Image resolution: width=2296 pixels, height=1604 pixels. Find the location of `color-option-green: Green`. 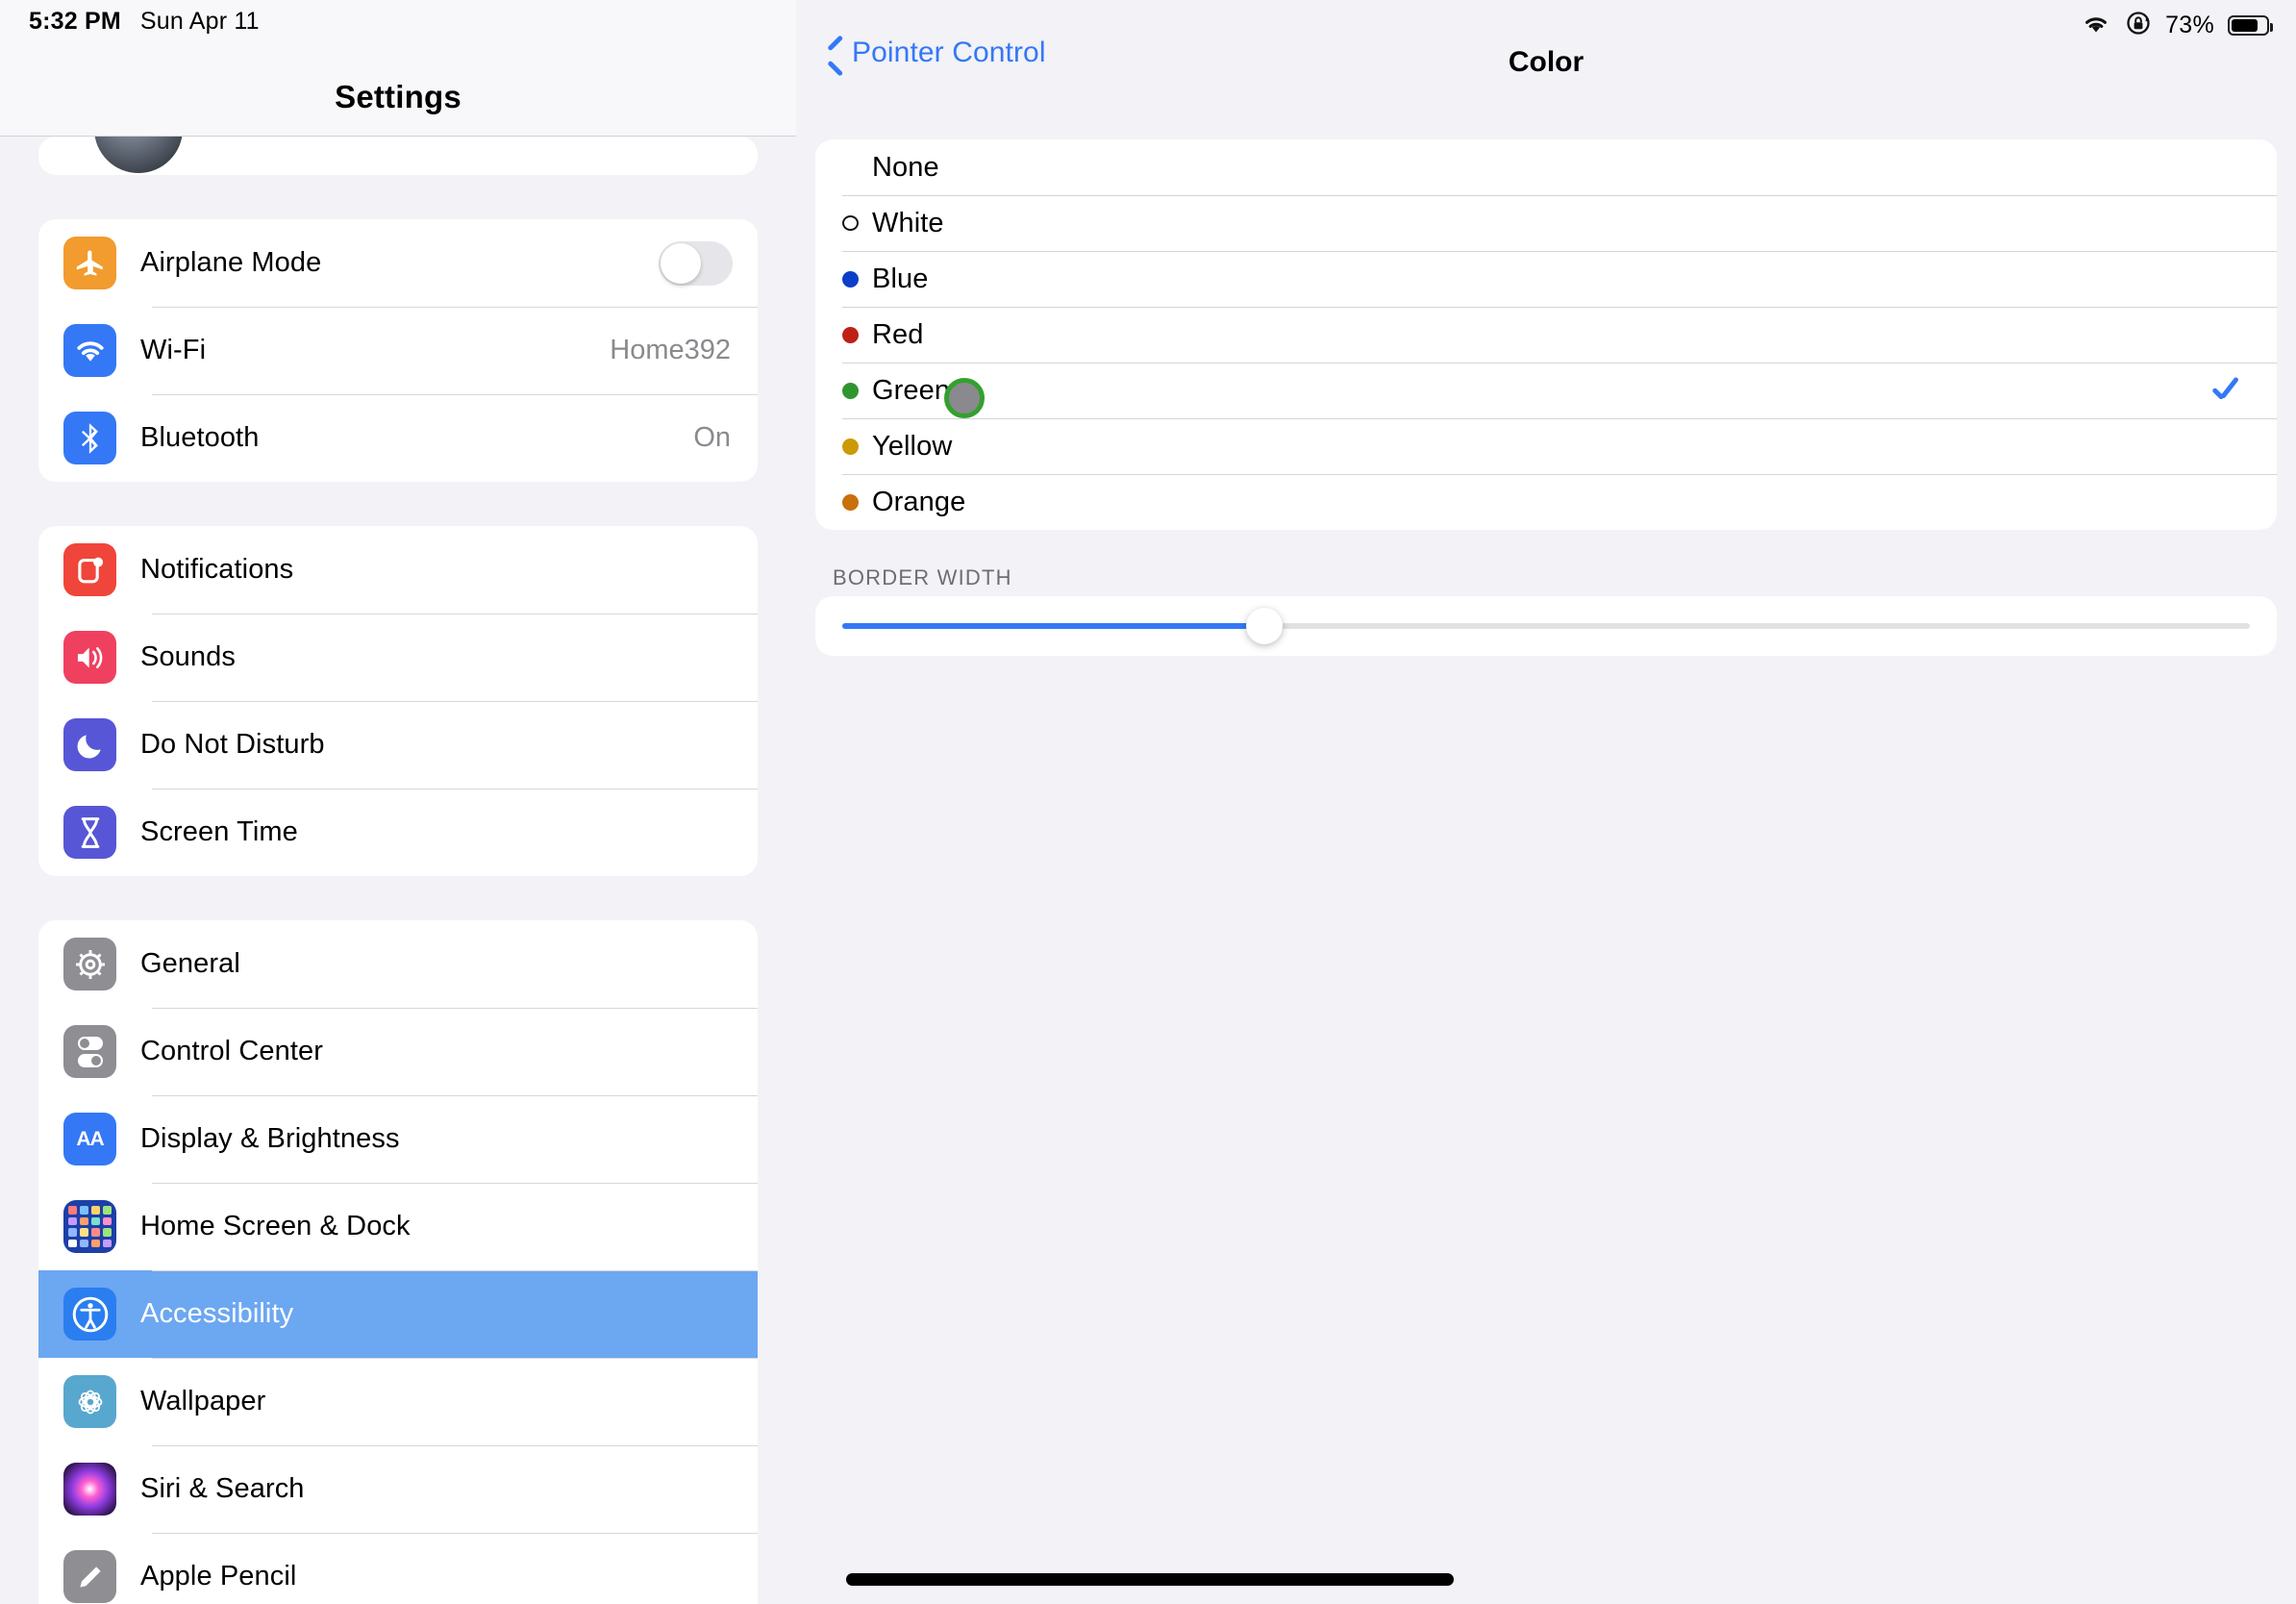

color-option-green: Green is located at coordinates (1546, 390).